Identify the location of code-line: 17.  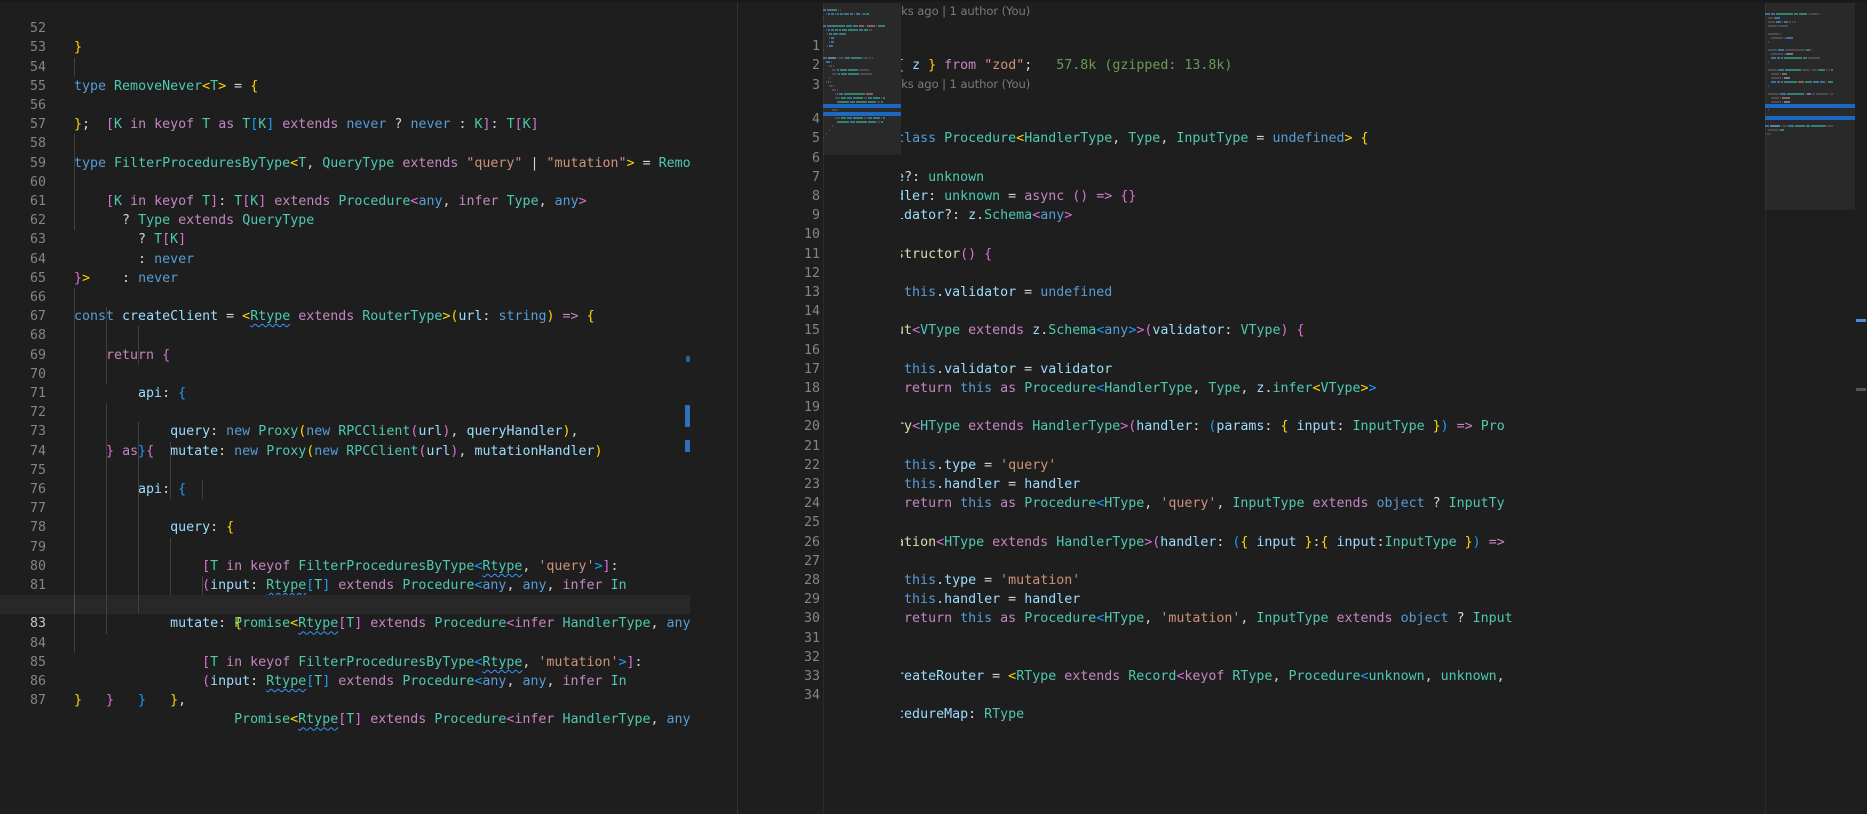
(1323, 358).